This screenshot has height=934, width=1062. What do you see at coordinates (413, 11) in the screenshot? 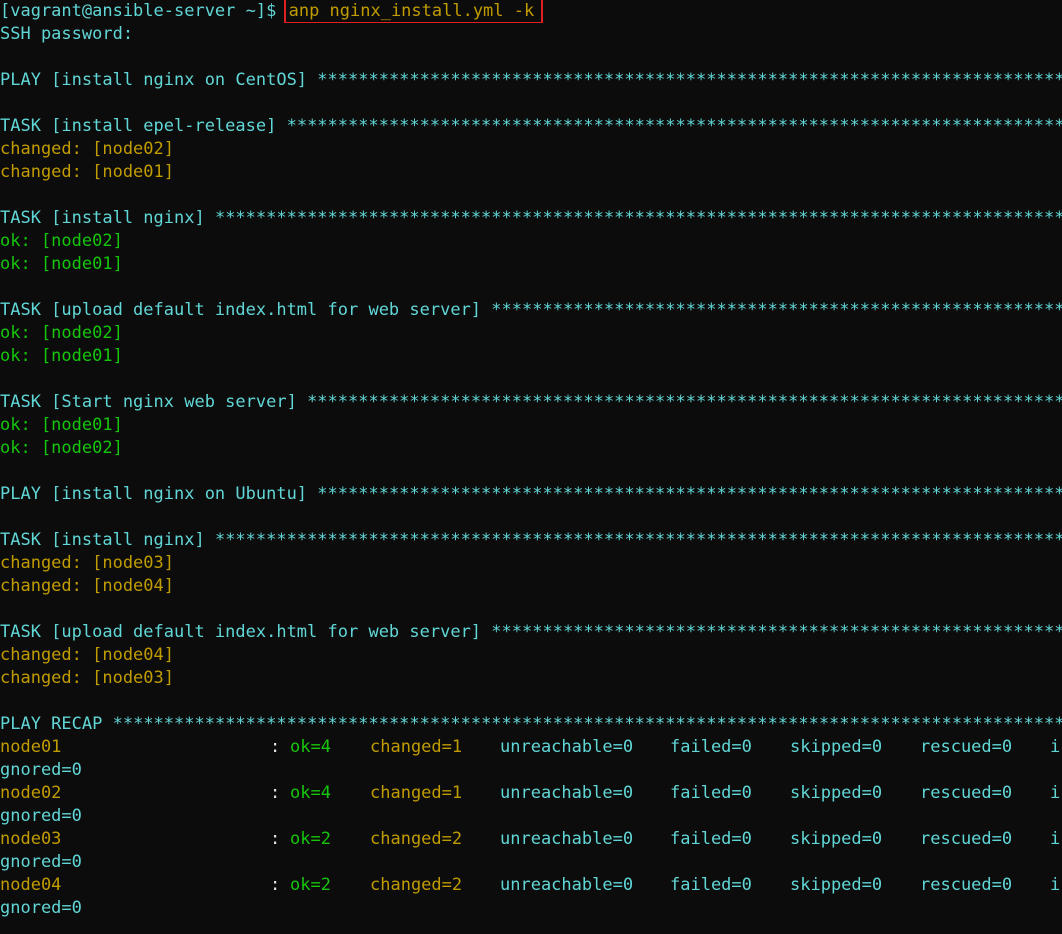
I see `command-text: anp nginx_install.yml -k` at bounding box center [413, 11].